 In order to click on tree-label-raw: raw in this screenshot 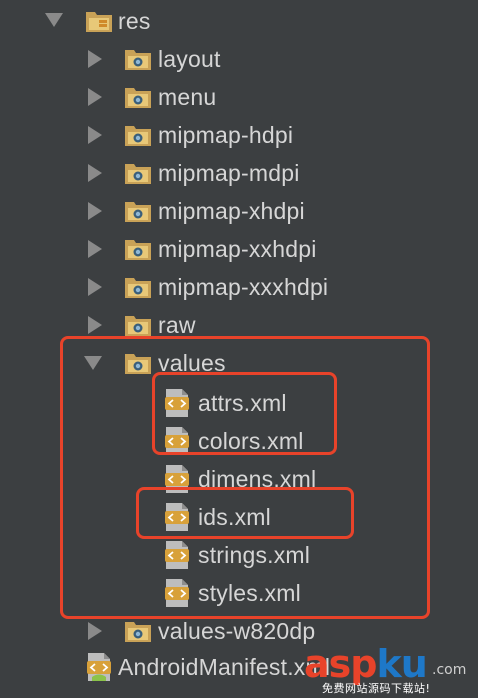, I will do `click(177, 325)`.